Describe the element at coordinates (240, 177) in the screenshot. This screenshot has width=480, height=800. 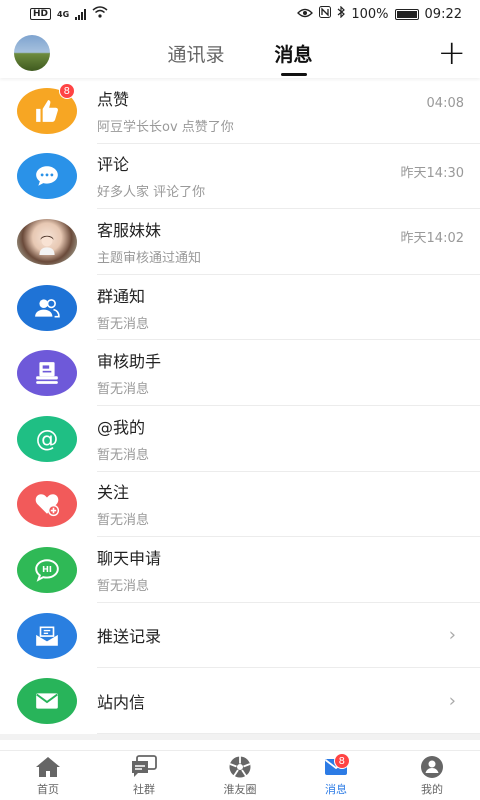
I see `list-item-comments: 评论 好多人家 评论了你 昨天14:30` at that location.